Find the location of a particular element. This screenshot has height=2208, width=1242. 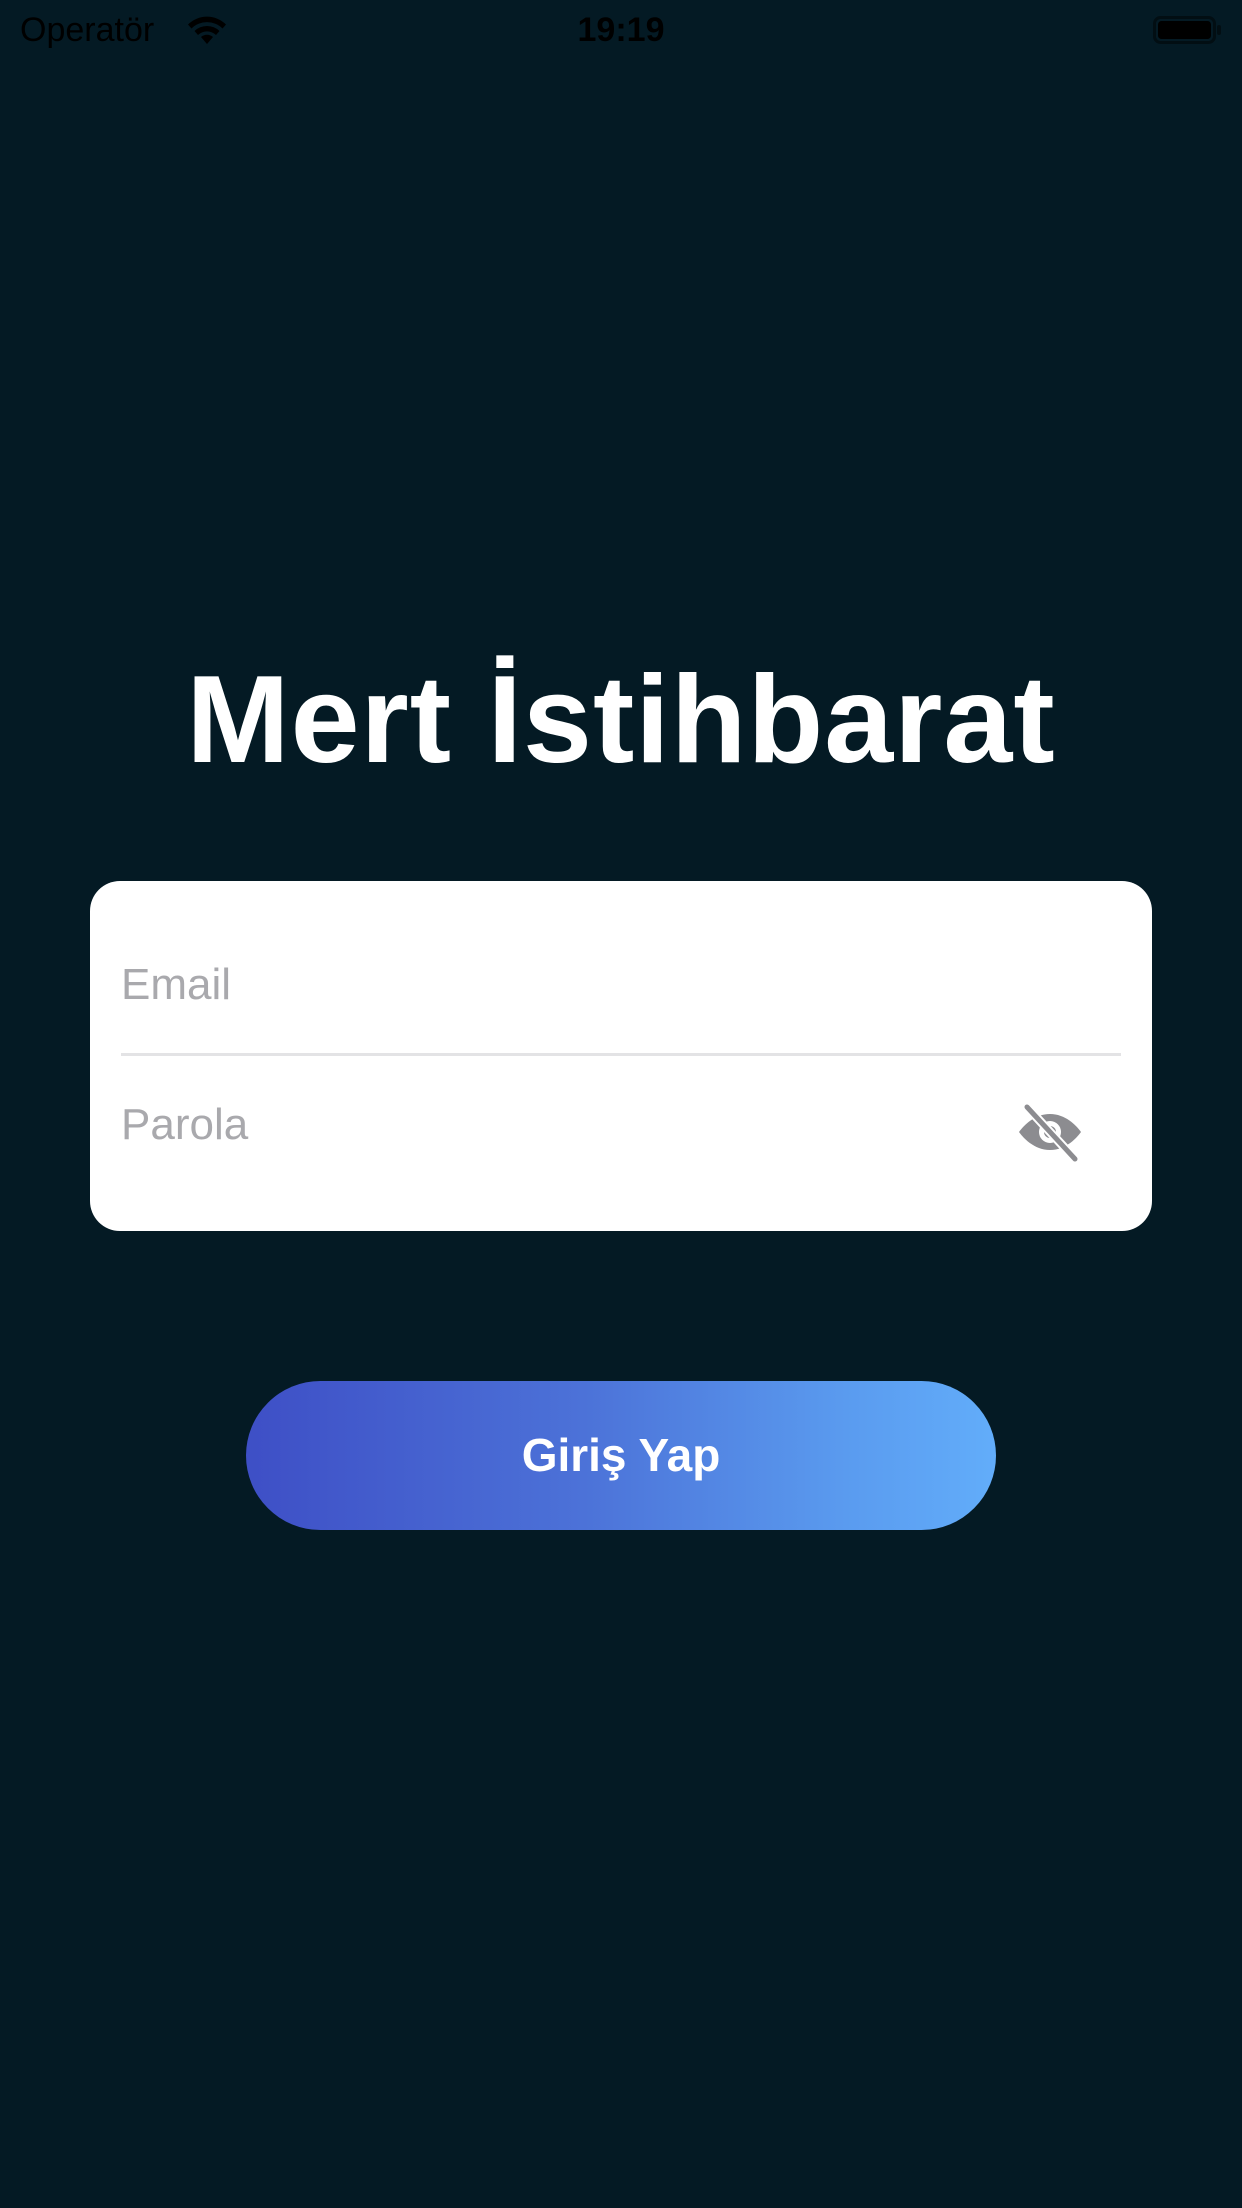

login-button: Giriş Yap is located at coordinates (621, 1455).